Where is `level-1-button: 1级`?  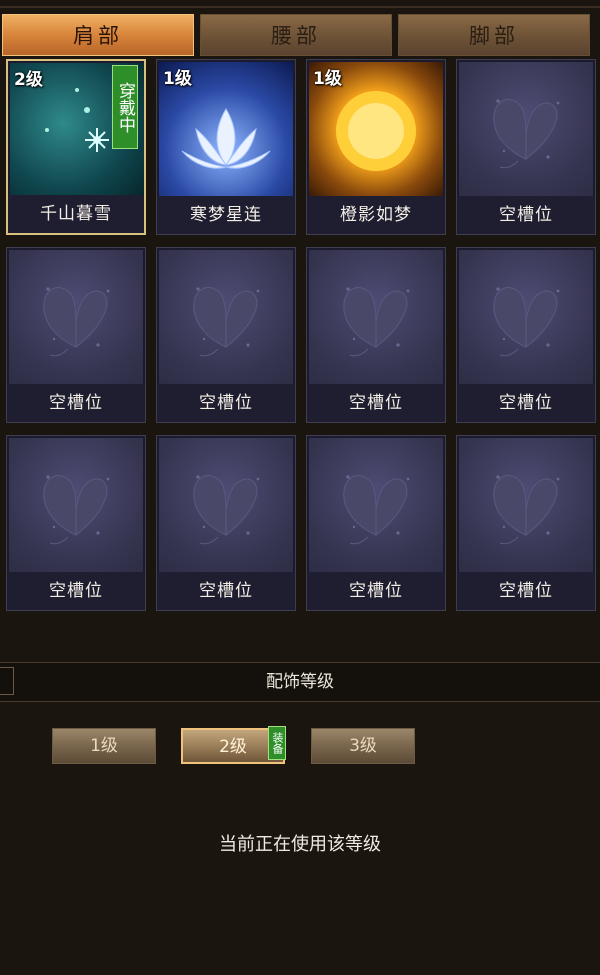
level-1-button: 1级 is located at coordinates (104, 746).